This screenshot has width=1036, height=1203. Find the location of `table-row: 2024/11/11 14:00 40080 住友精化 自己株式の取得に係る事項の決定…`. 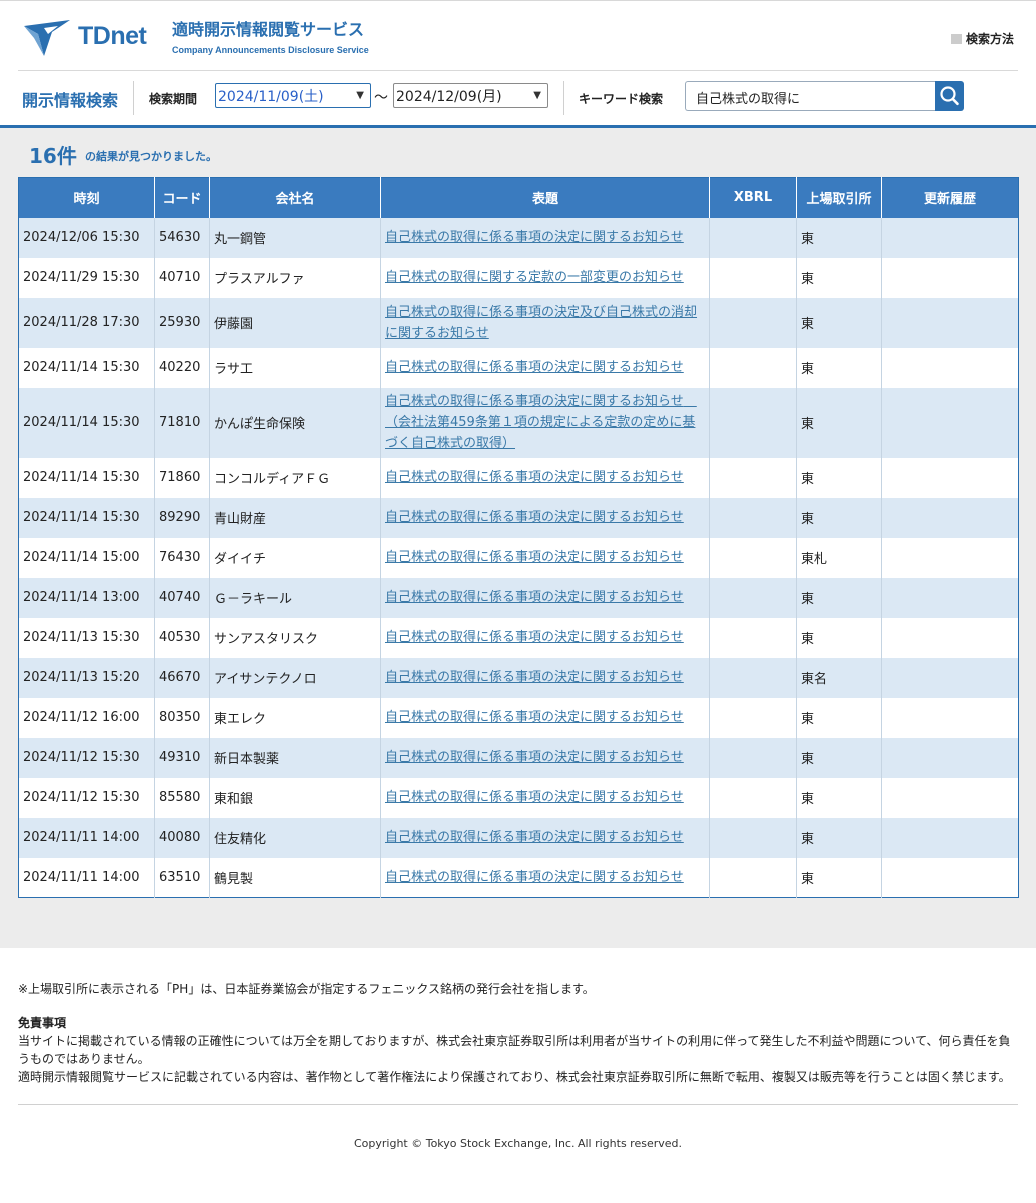

table-row: 2024/11/11 14:00 40080 住友精化 自己株式の取得に係る事項の決定… is located at coordinates (518, 837).